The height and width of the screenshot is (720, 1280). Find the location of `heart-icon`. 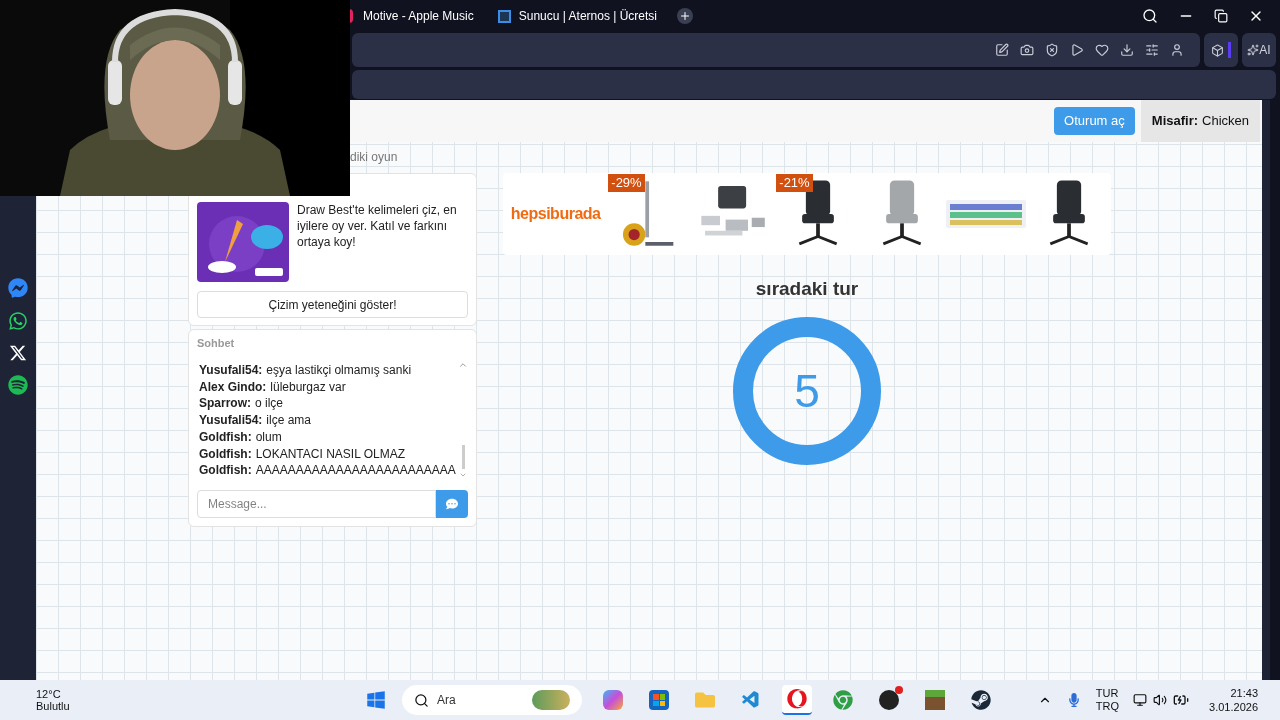

heart-icon is located at coordinates (1102, 50).